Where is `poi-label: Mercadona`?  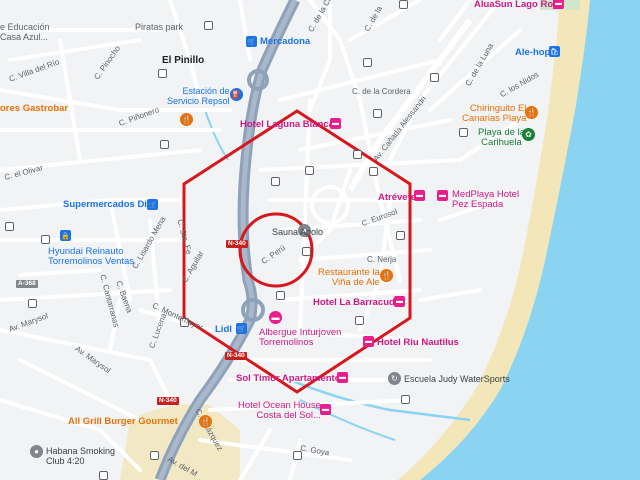 poi-label: Mercadona is located at coordinates (285, 42).